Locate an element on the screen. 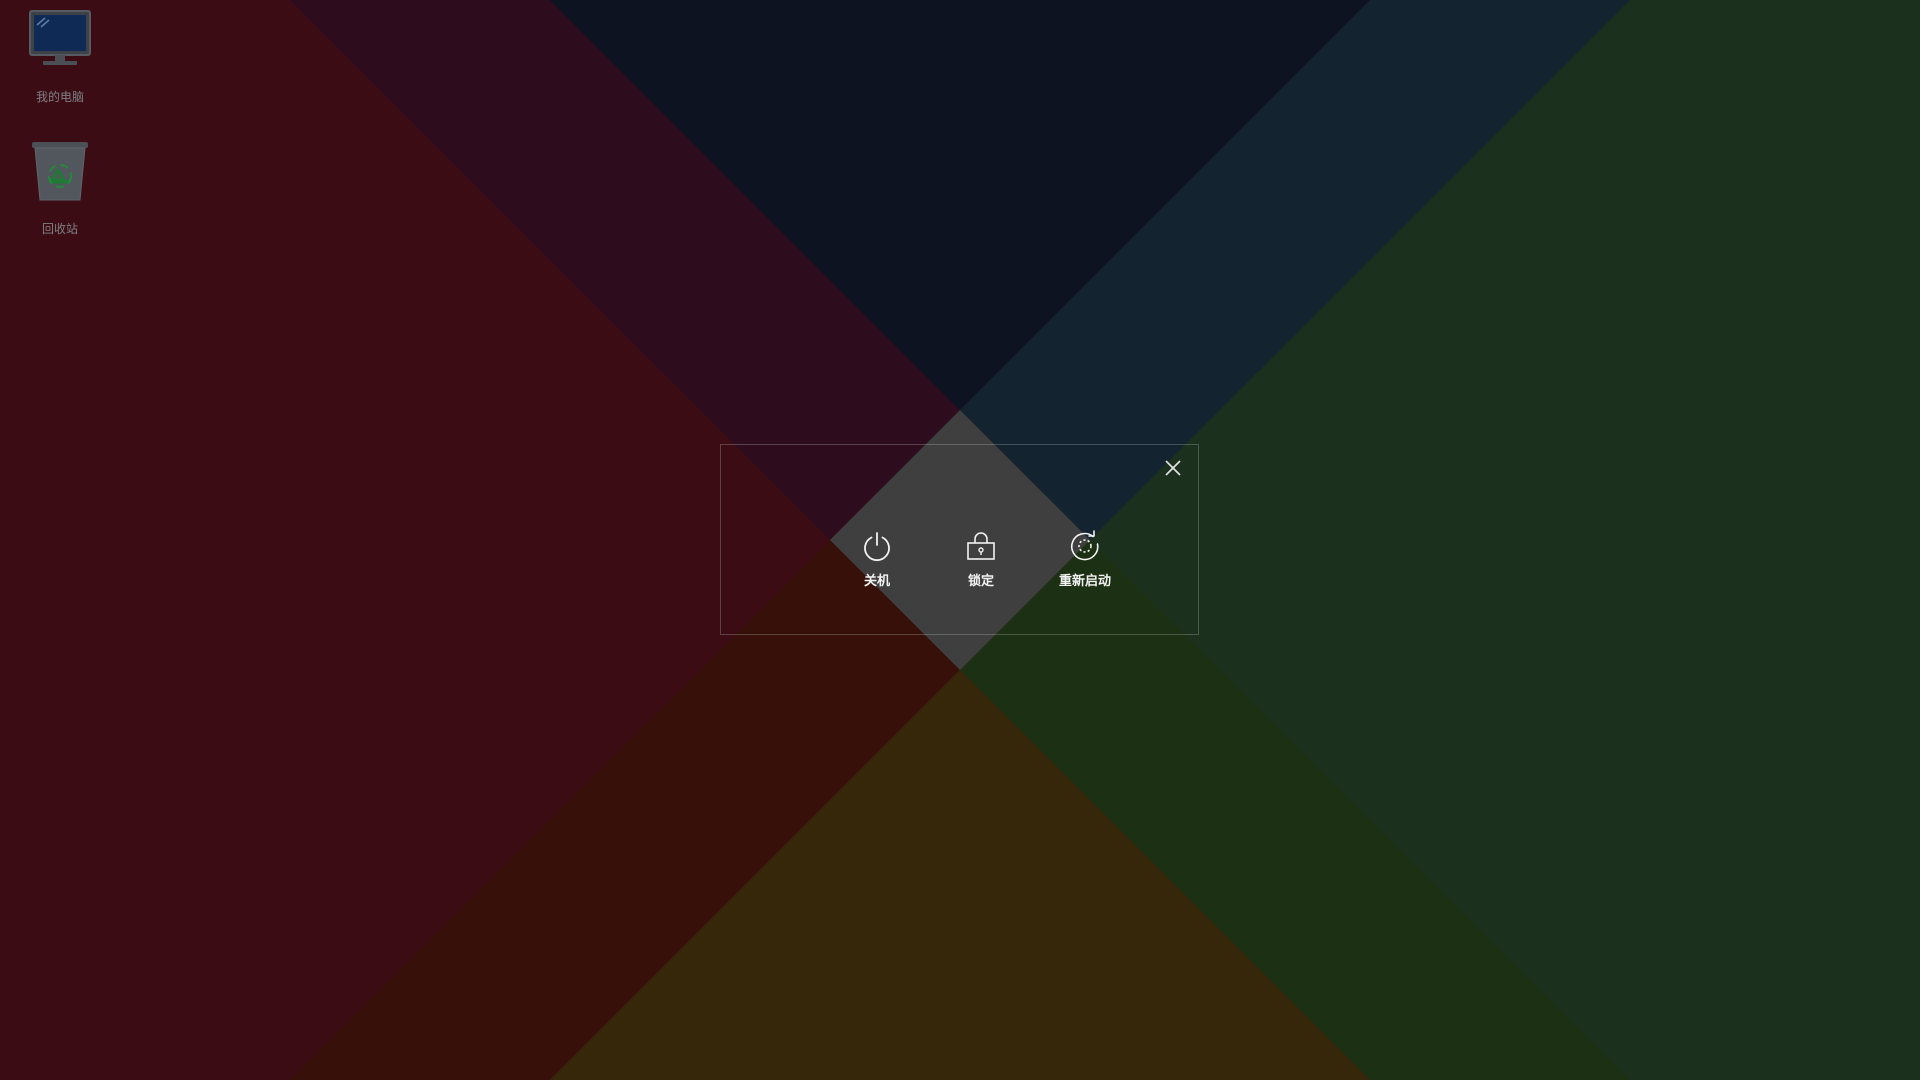  lock-label: 锁定 is located at coordinates (980, 581).